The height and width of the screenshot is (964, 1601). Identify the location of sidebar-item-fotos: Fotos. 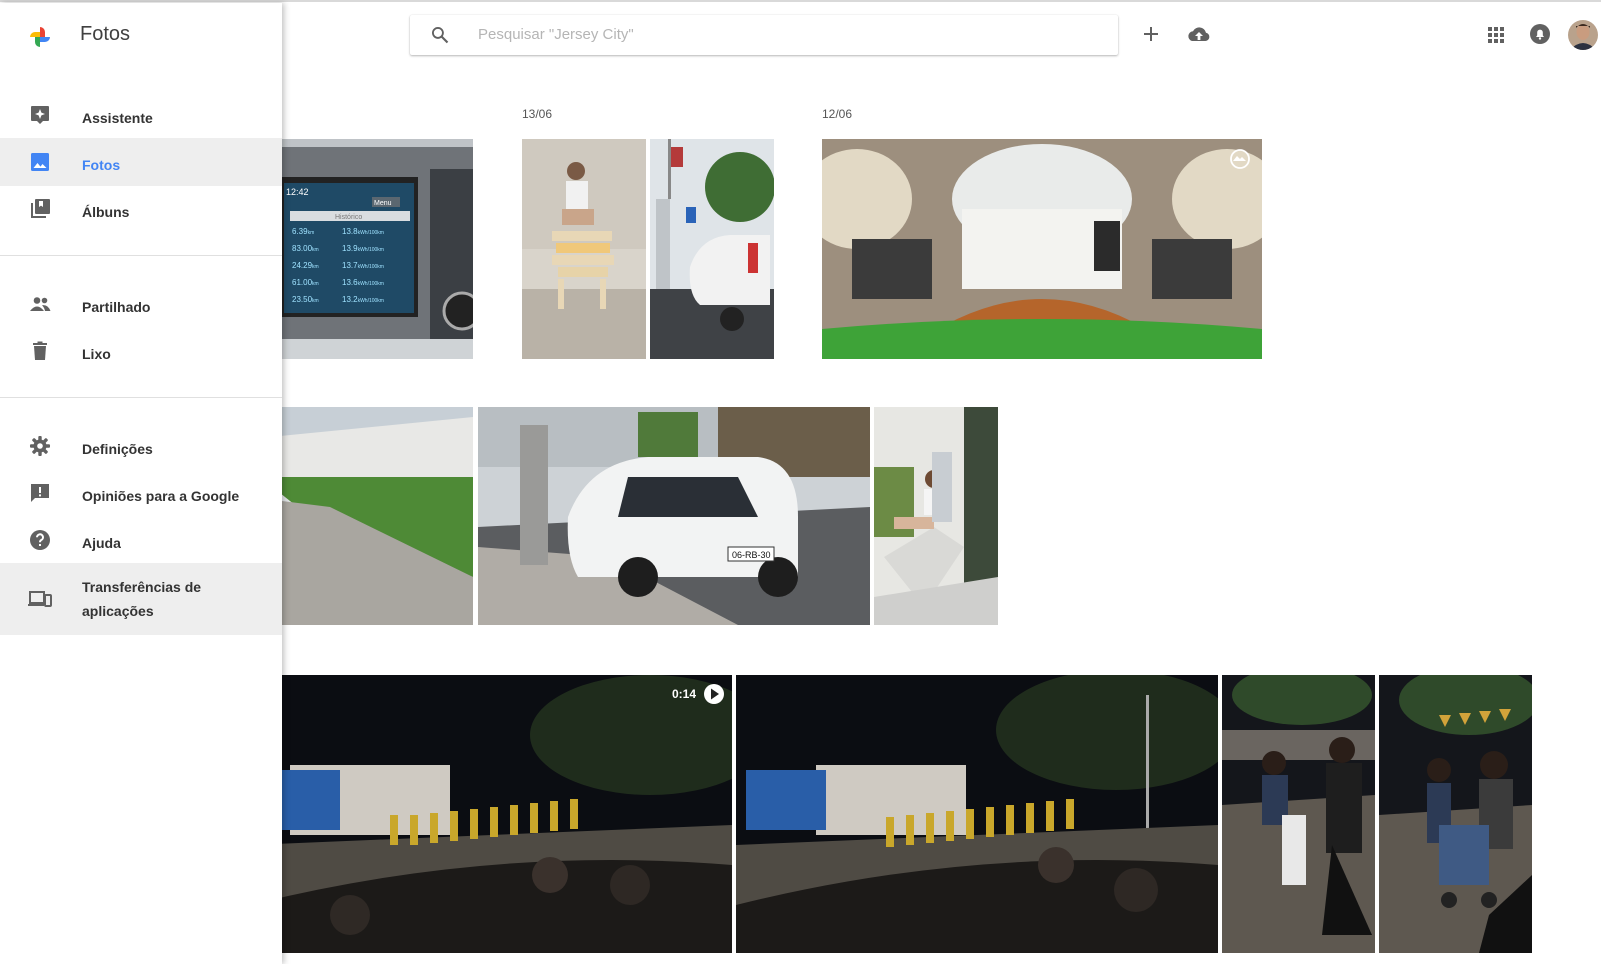
(141, 162).